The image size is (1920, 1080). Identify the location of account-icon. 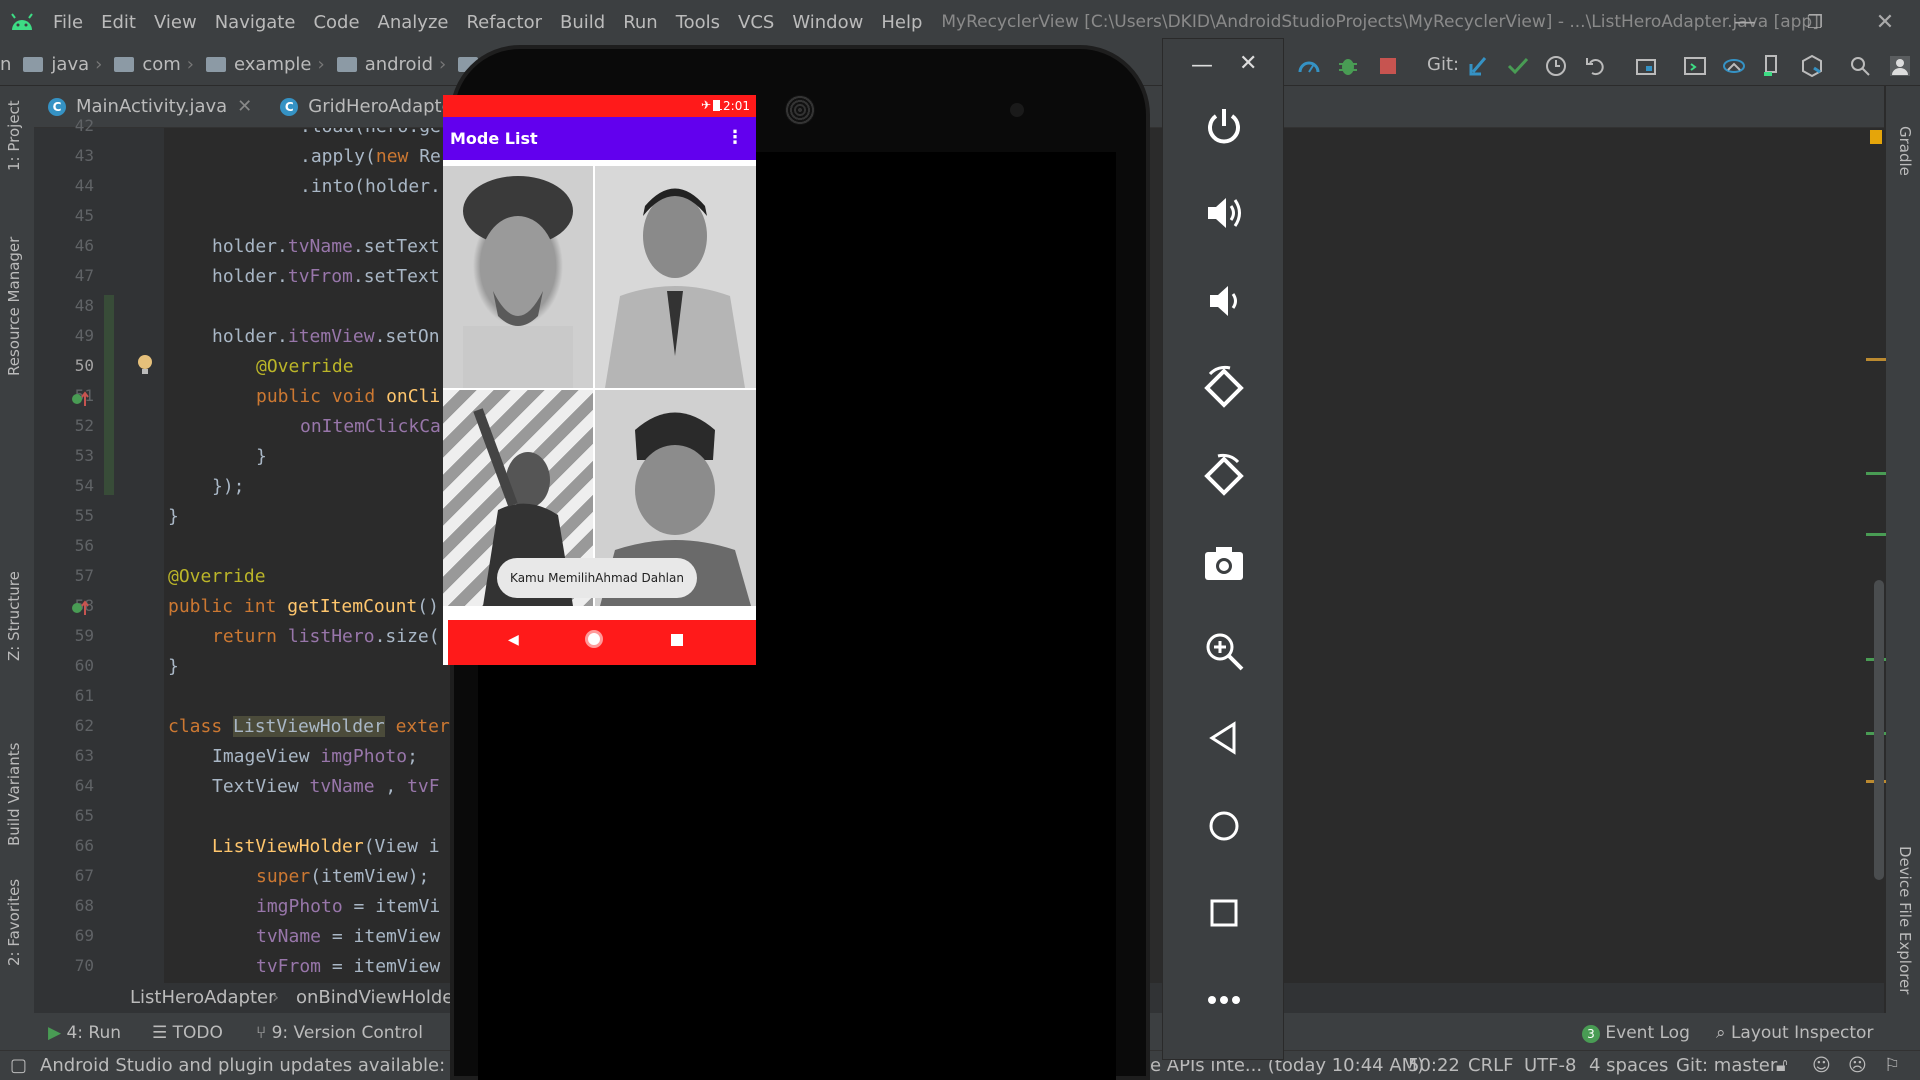
(1900, 66).